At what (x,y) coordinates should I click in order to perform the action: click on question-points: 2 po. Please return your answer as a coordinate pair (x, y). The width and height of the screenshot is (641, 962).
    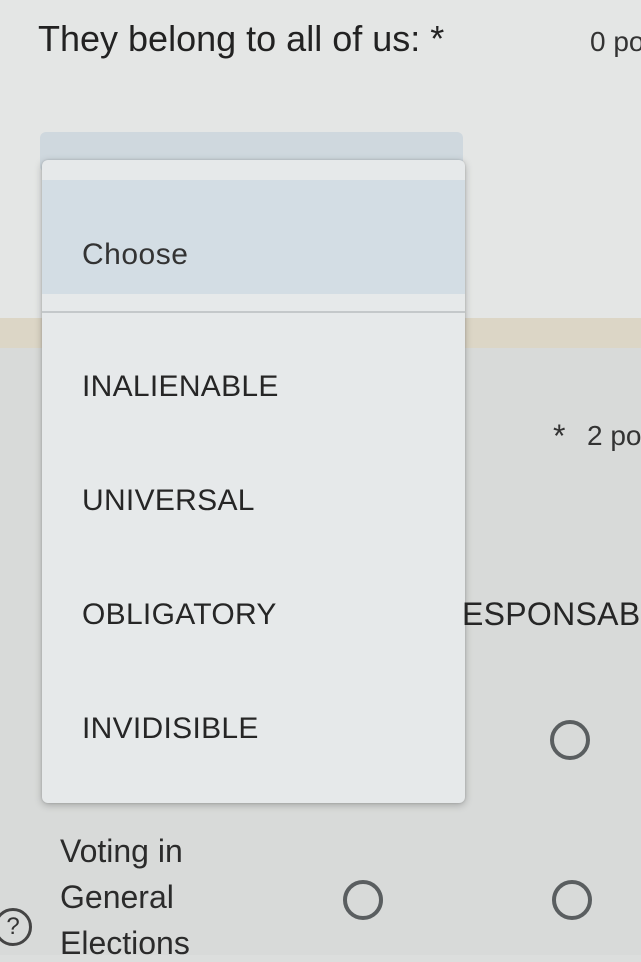
    Looking at the image, I should click on (614, 435).